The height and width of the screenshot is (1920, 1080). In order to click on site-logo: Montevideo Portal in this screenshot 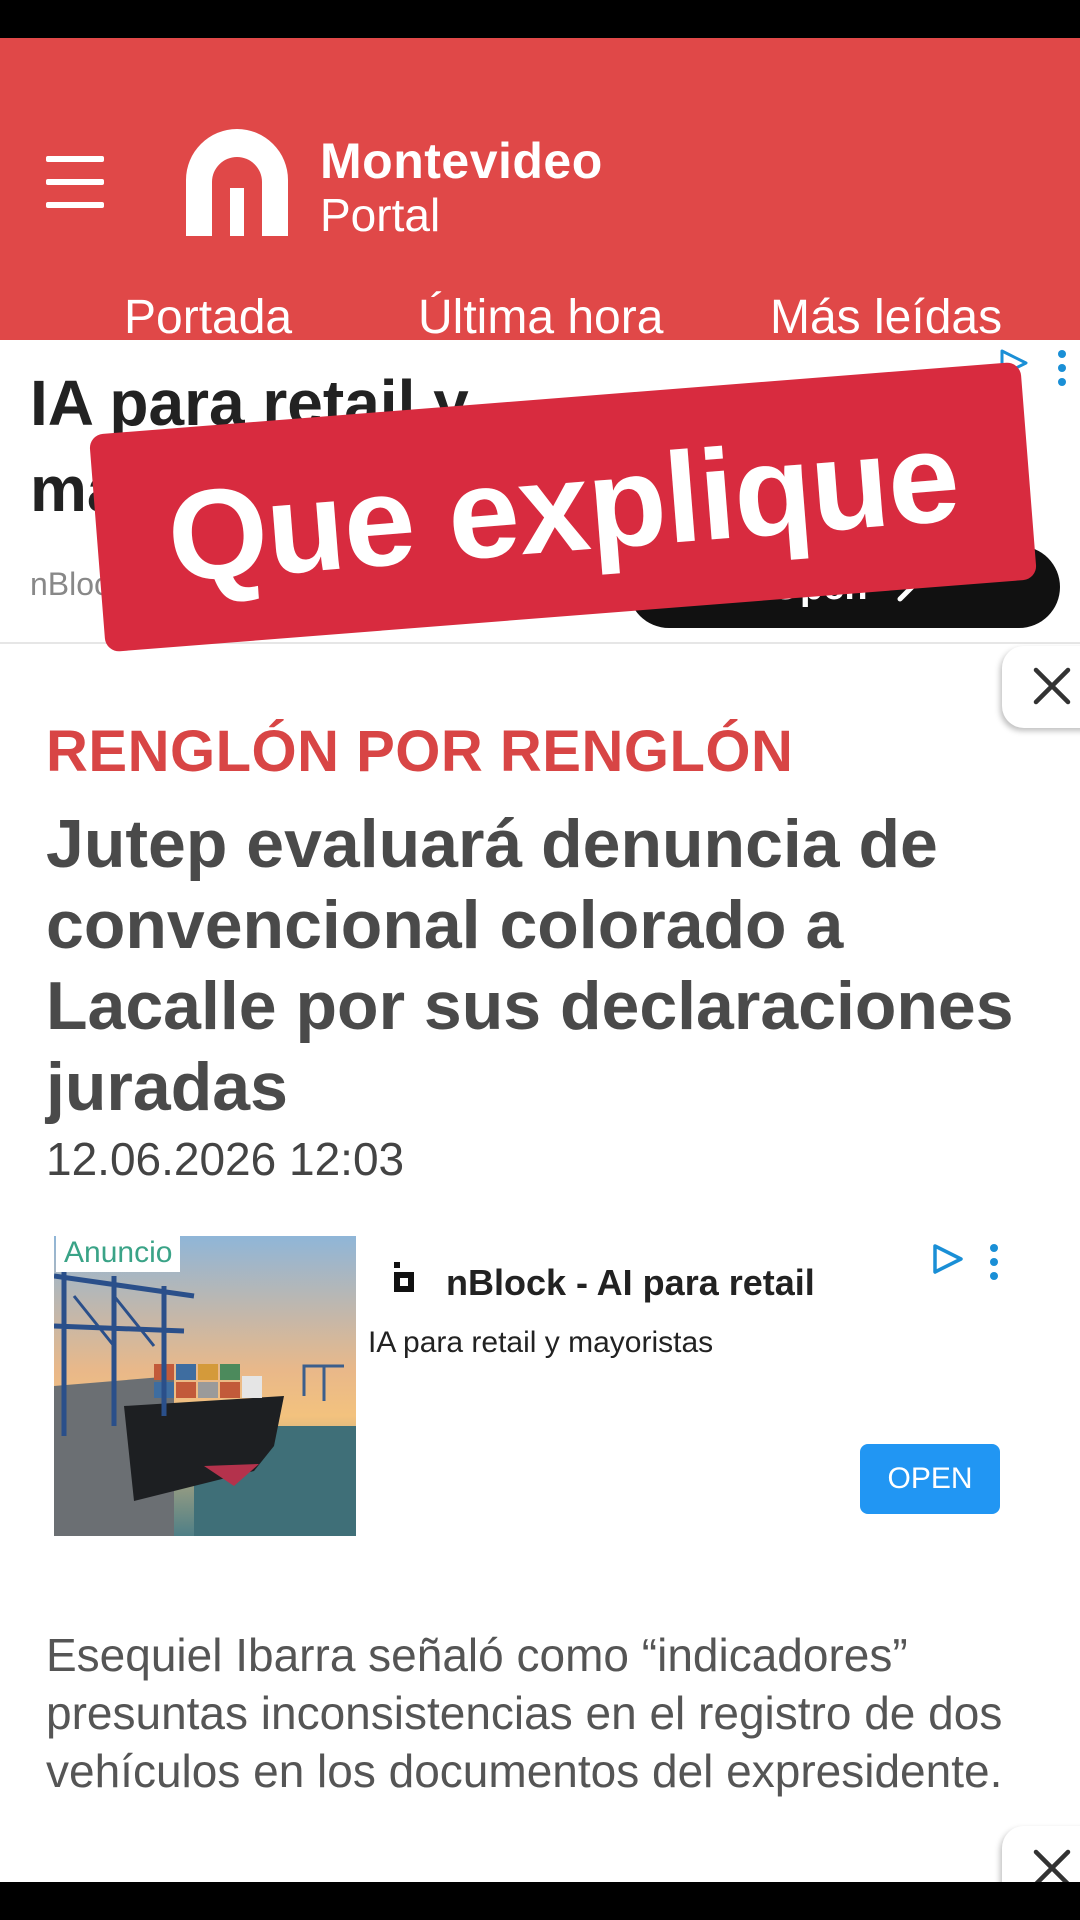, I will do `click(461, 187)`.